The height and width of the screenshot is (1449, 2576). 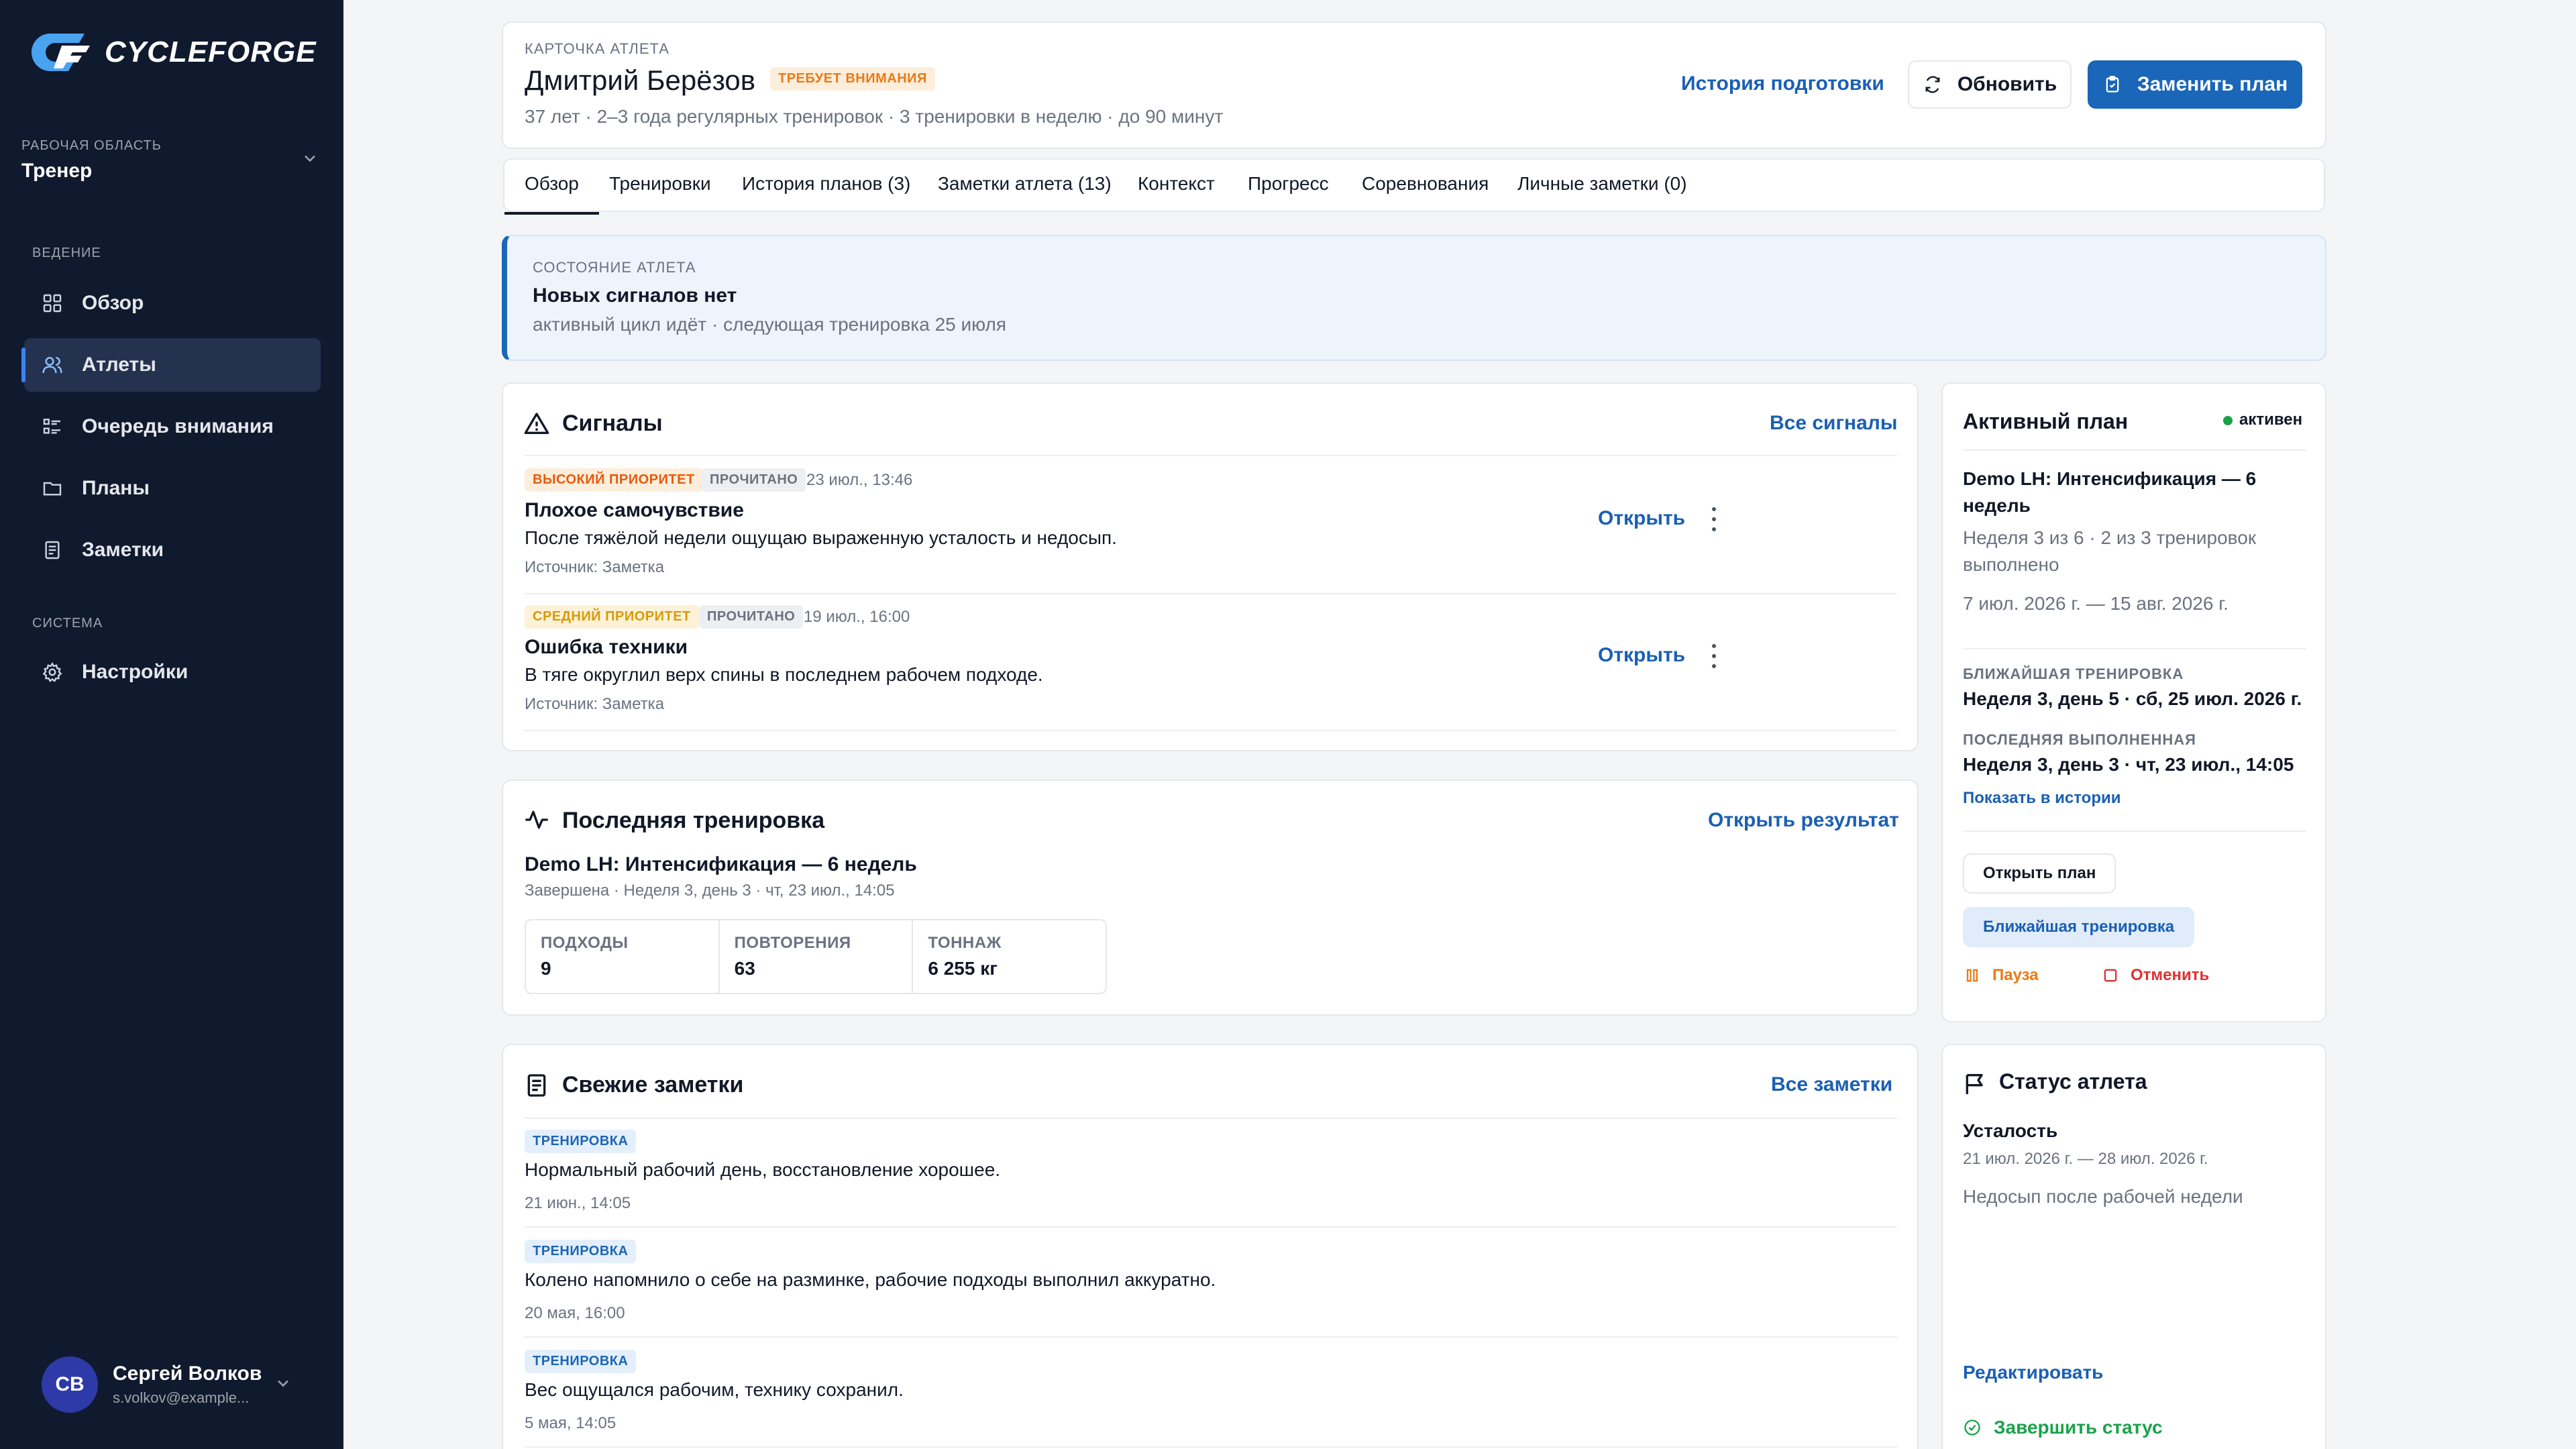 I want to click on tab-personal-notes: Личные заметки (0), so click(x=1602, y=184).